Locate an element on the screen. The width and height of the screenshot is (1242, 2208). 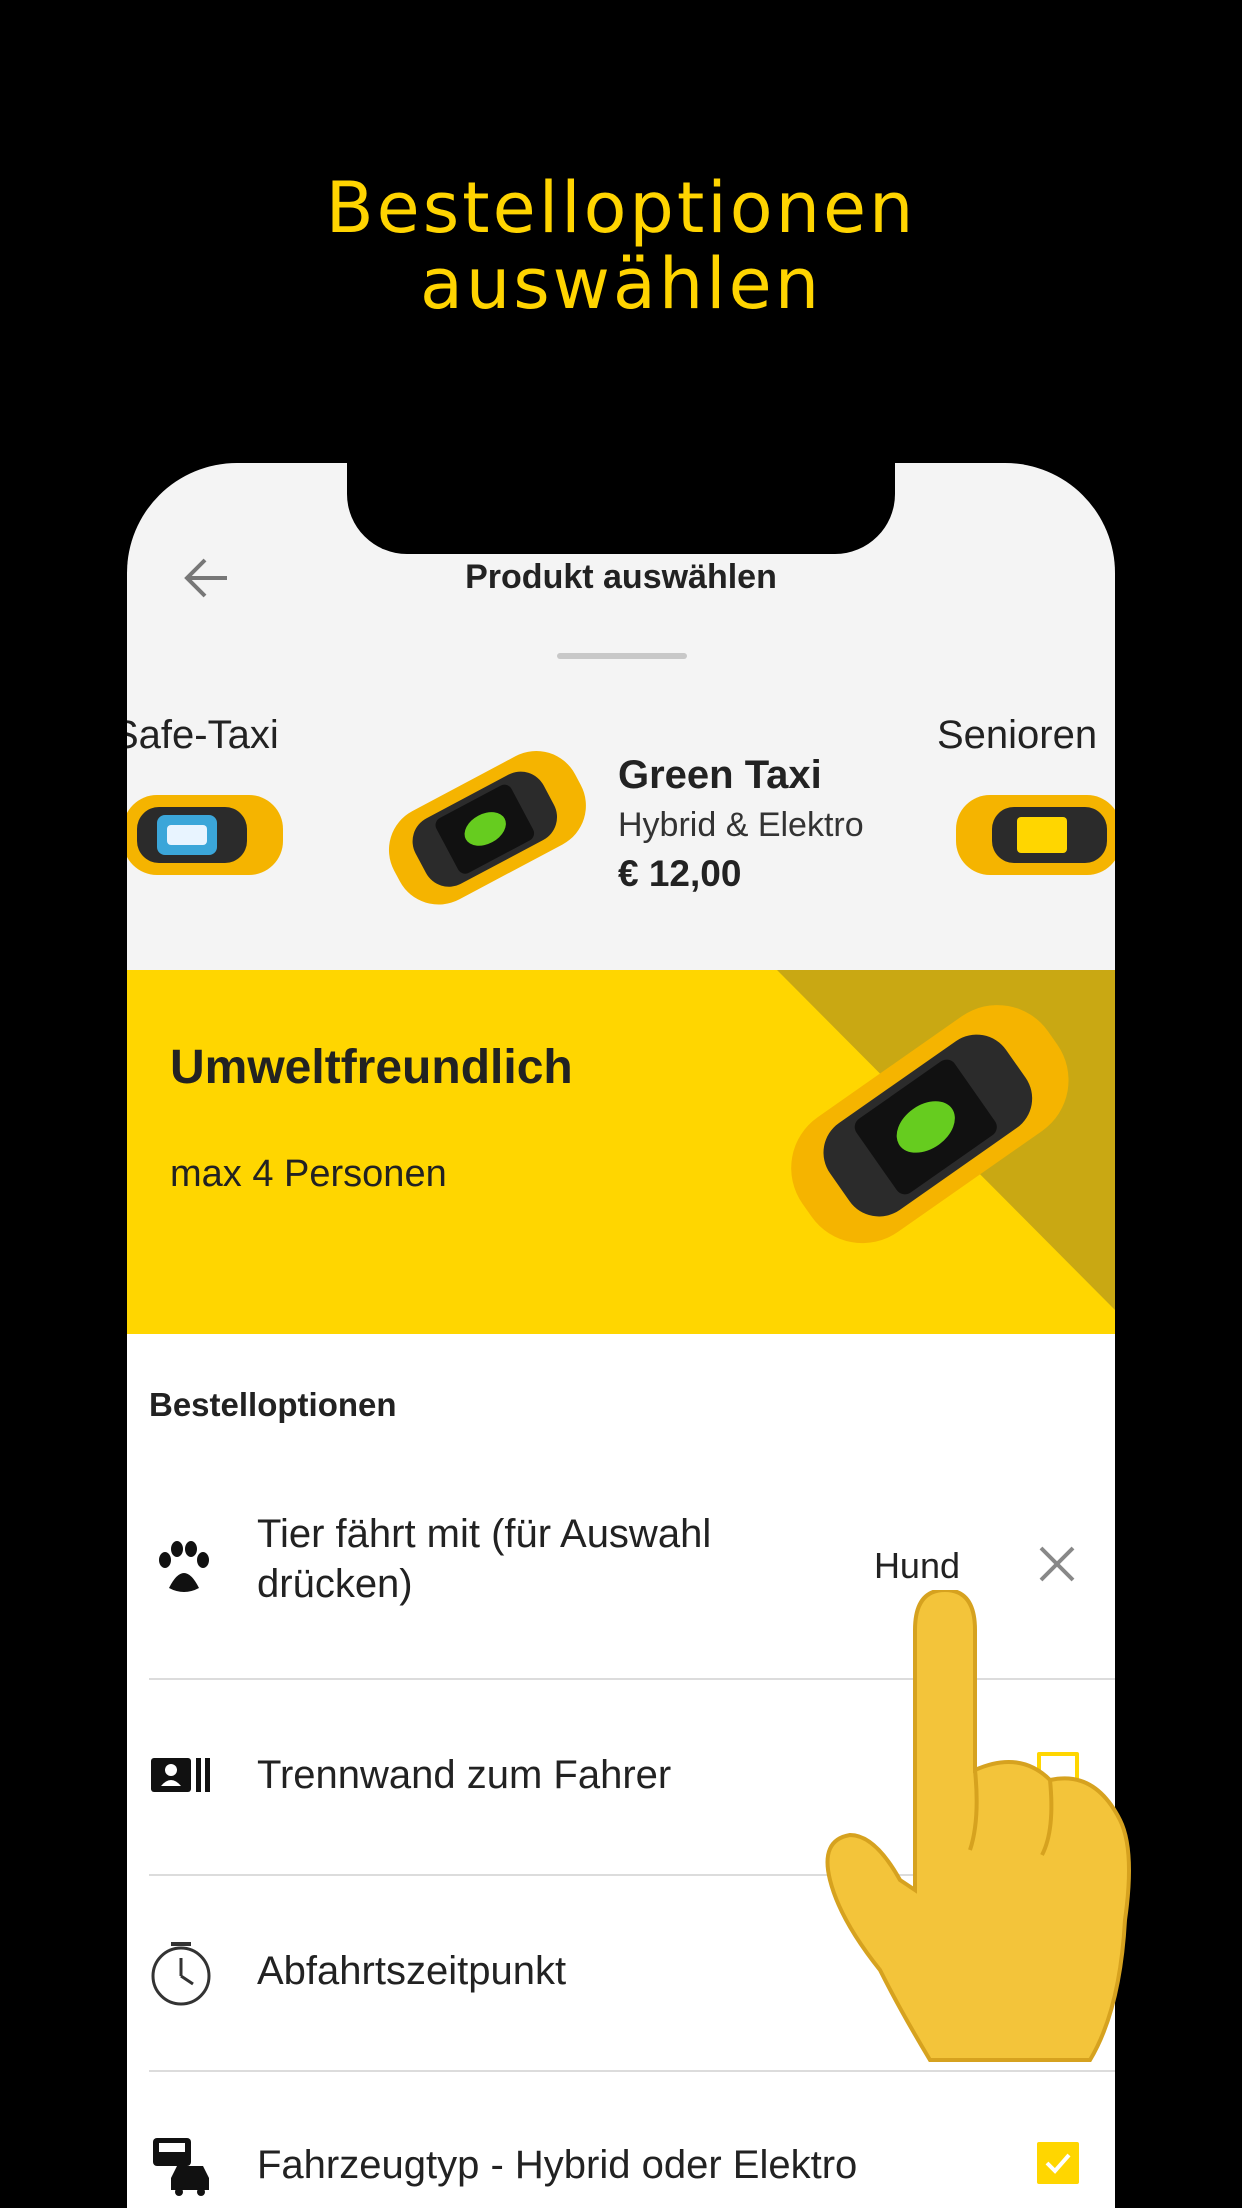
vehicle-type-icon is located at coordinates (181, 2167).